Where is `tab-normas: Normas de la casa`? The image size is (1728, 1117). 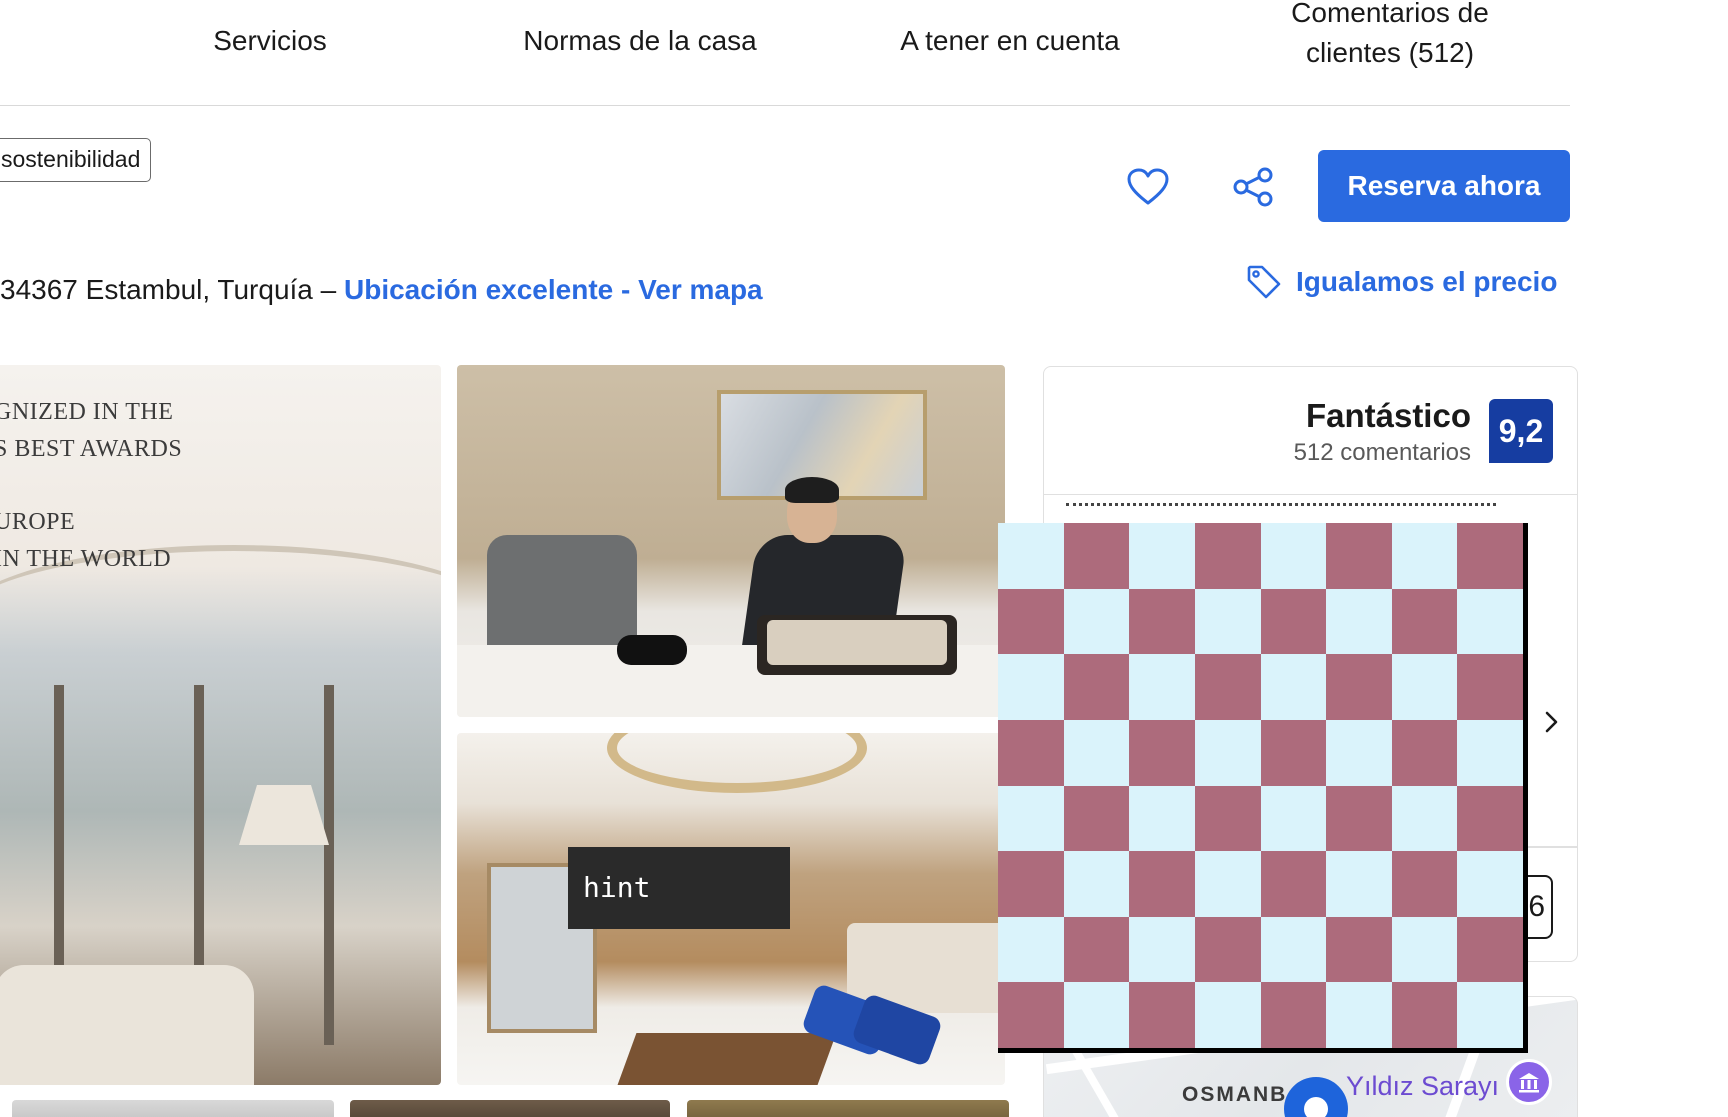 tab-normas: Normas de la casa is located at coordinates (640, 47).